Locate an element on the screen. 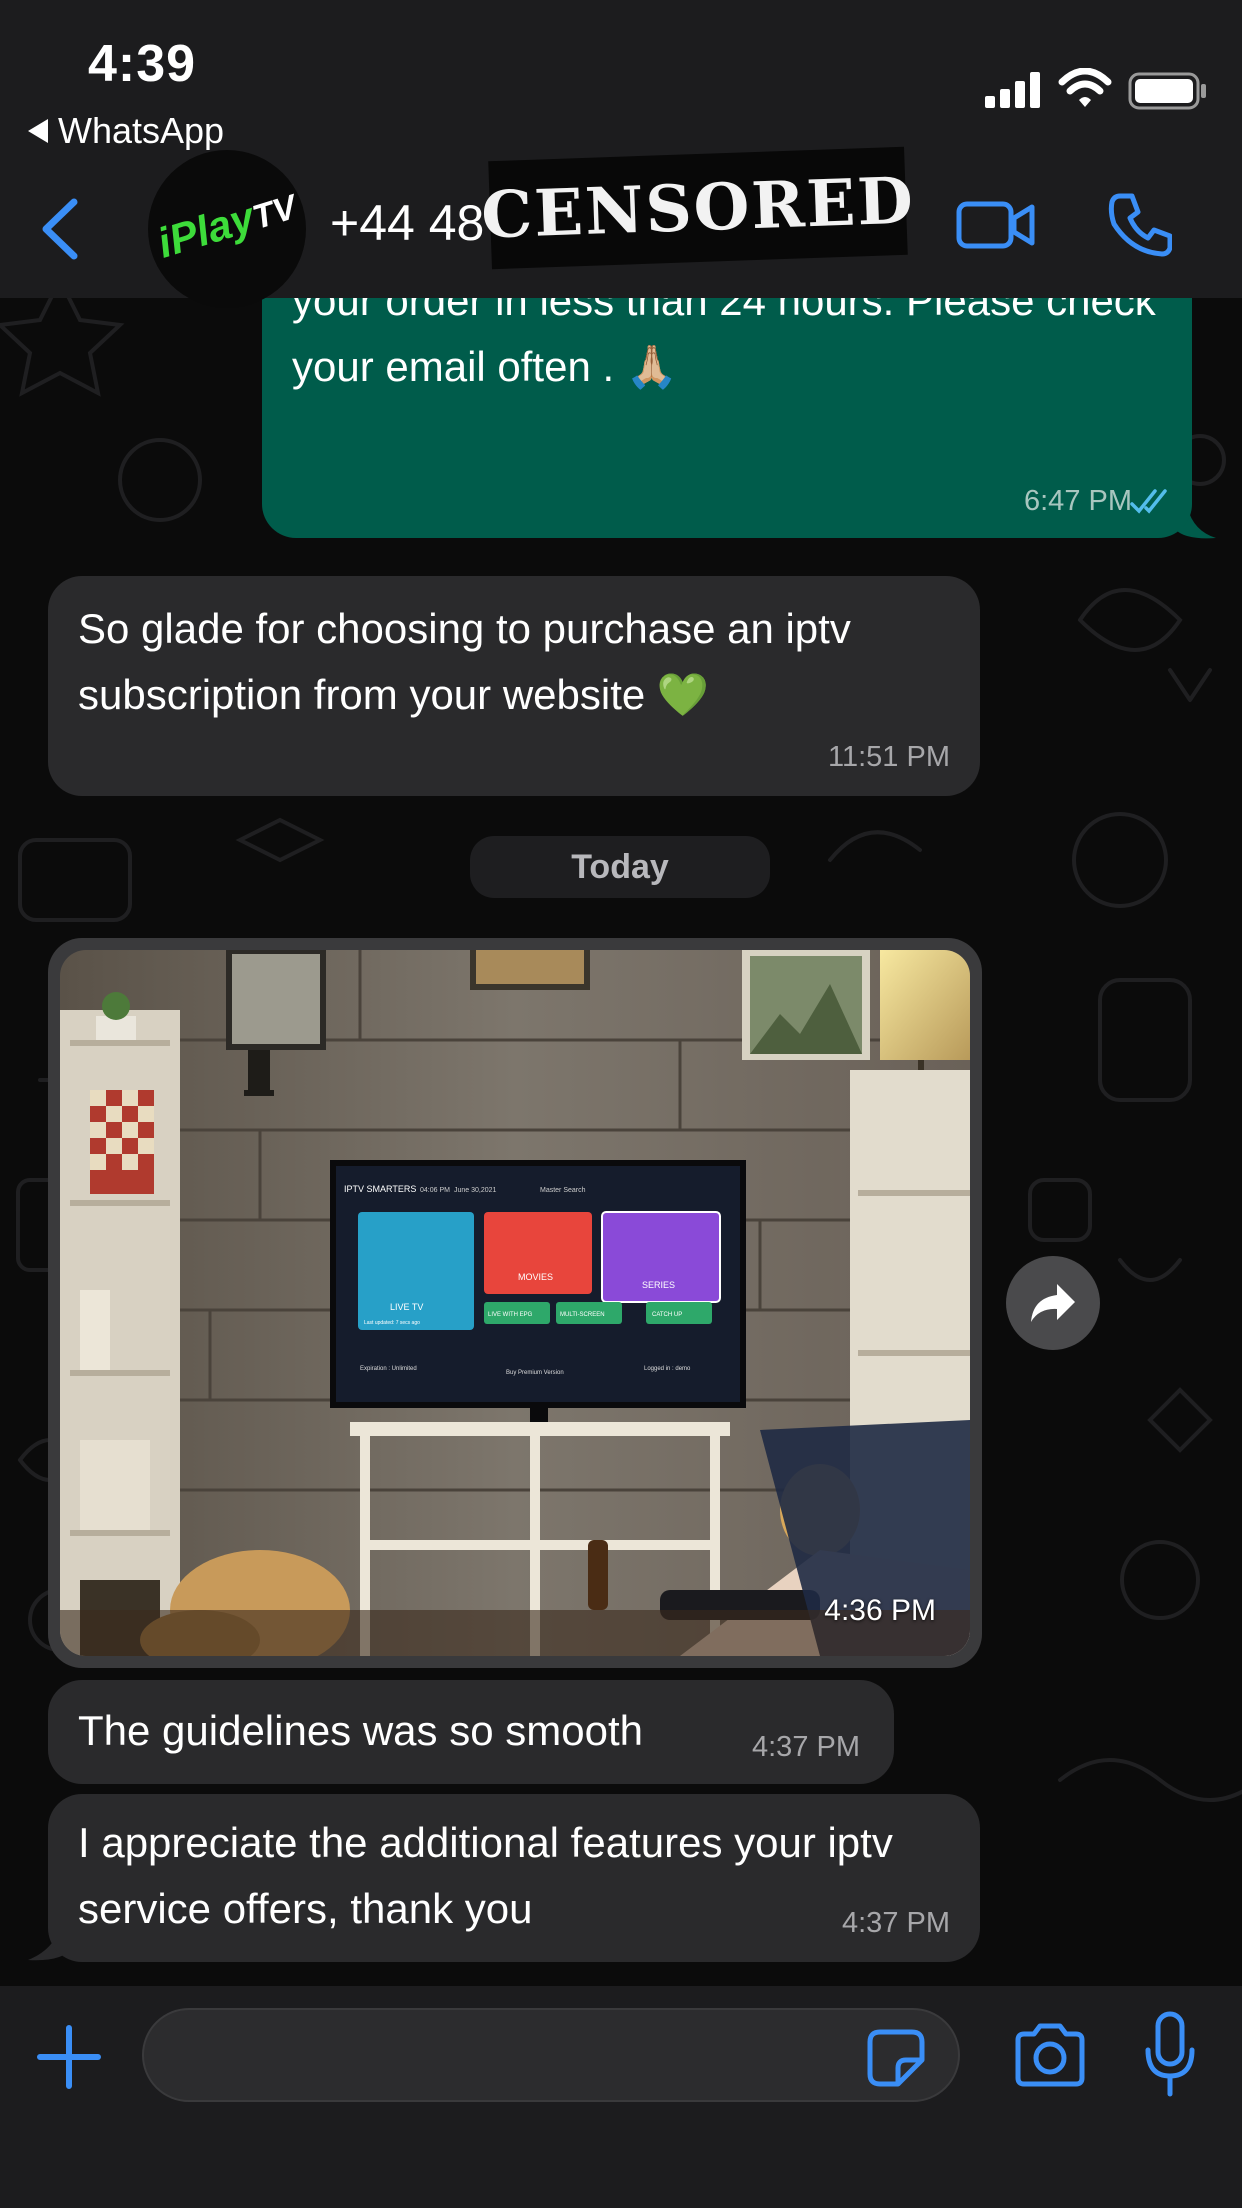  tv-tile-movies: MOVIES is located at coordinates (535, 1277).